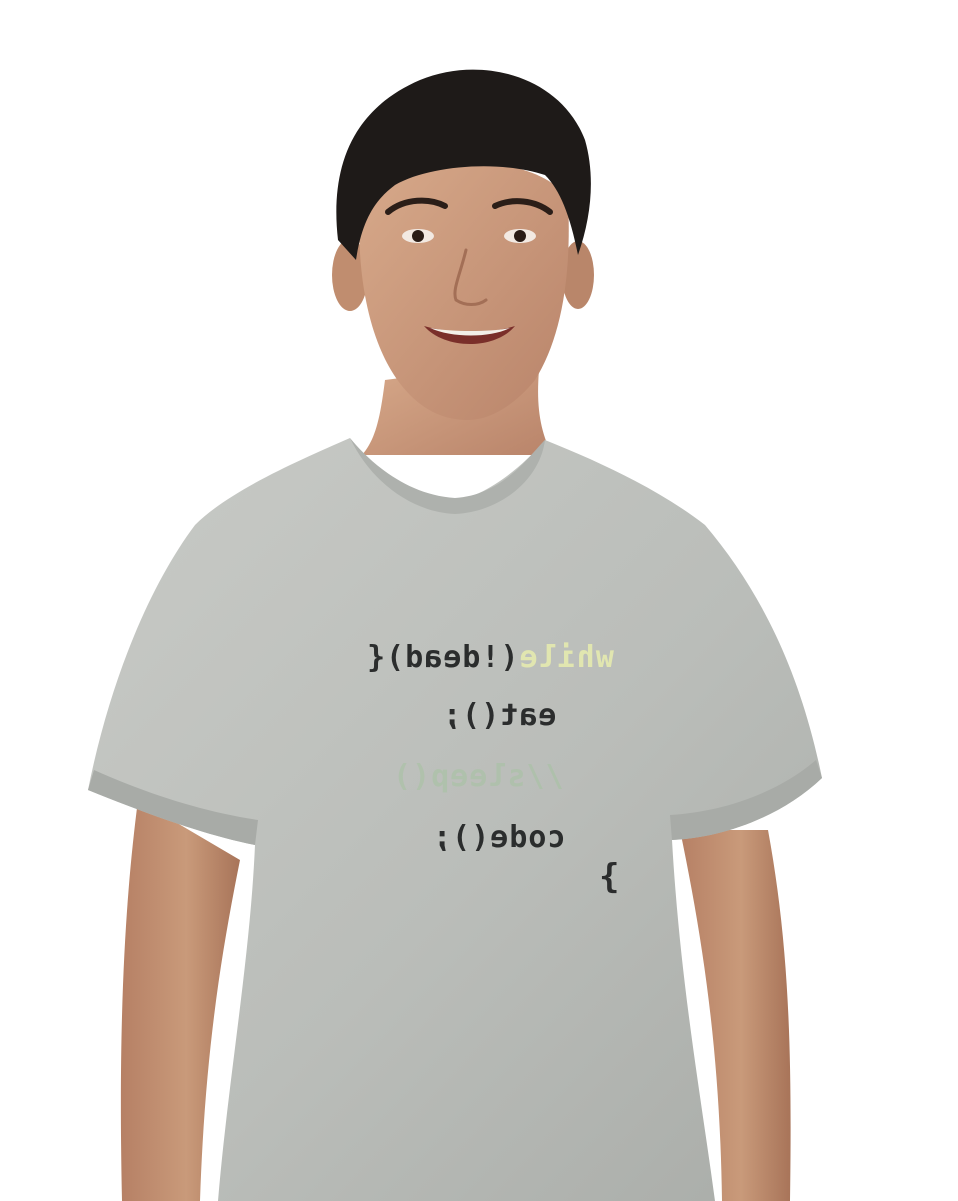 Image resolution: width=958 pixels, height=1201 pixels. I want to click on left-pupil, so click(418, 236).